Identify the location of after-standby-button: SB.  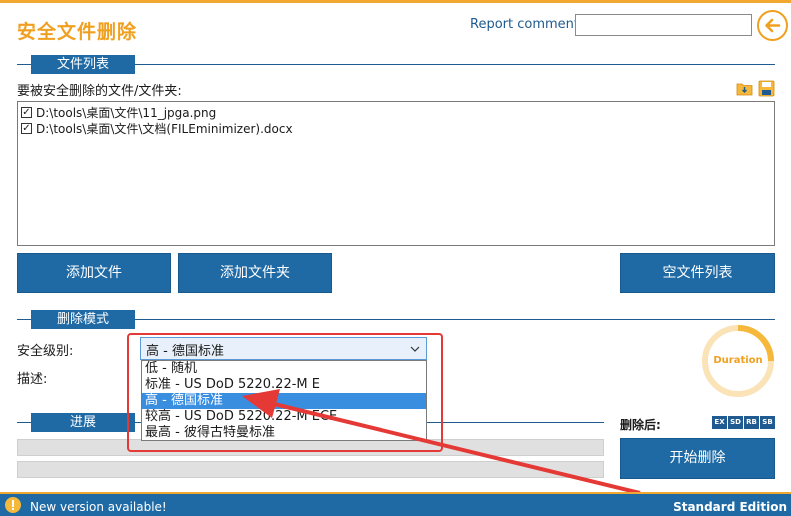
(767, 422).